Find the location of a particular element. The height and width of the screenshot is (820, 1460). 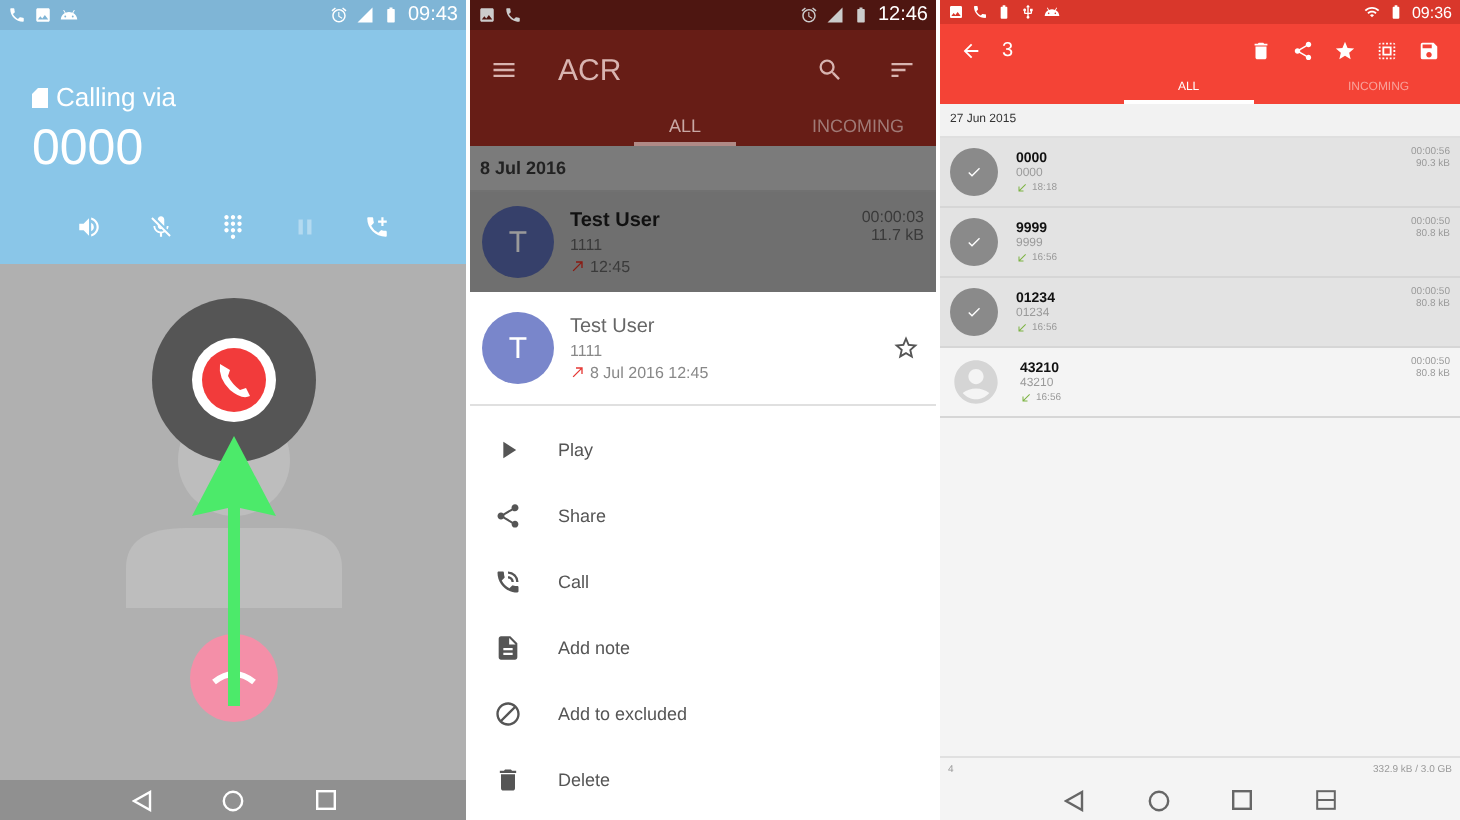

menu-item: Add to excluded is located at coordinates (703, 713).